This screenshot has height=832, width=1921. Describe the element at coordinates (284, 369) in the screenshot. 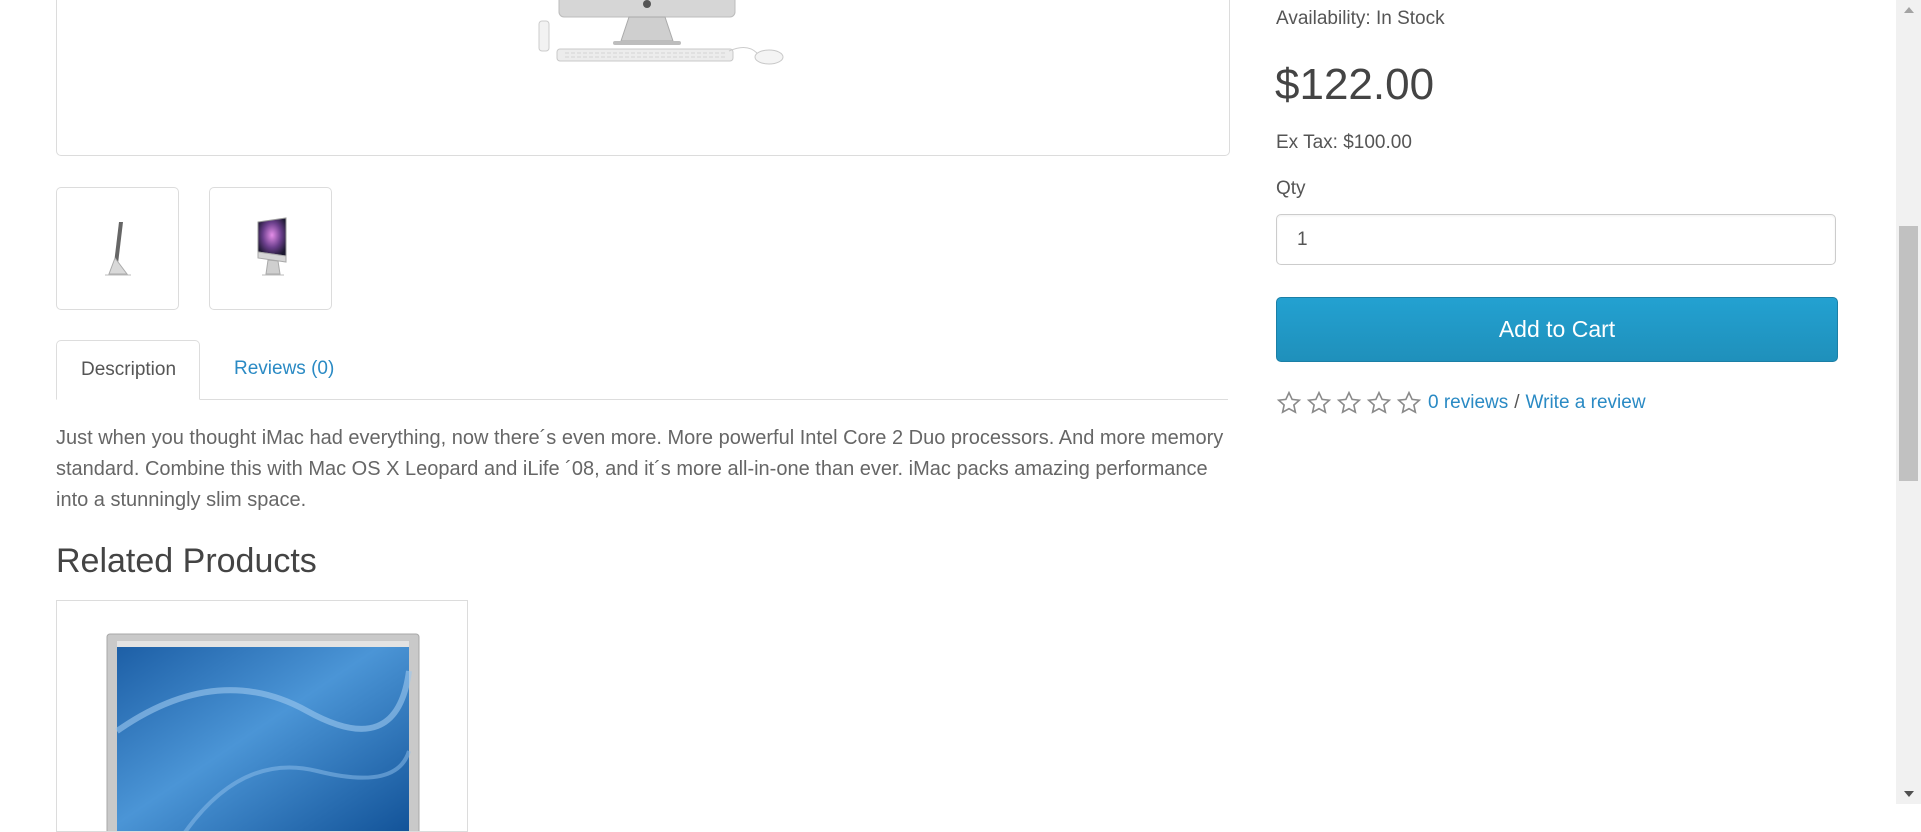

I see `tab-reviews: Reviews (0)` at that location.